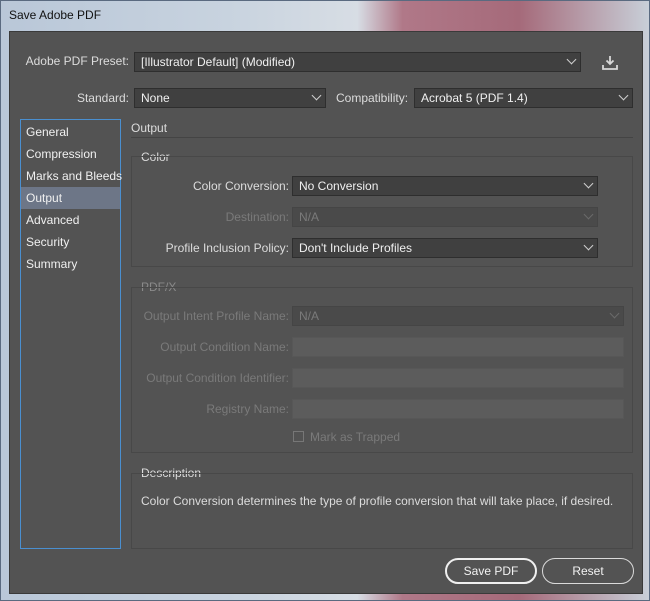  What do you see at coordinates (71, 176) in the screenshot?
I see `nav-item-marks-and-bleeds: Marks and Bleeds` at bounding box center [71, 176].